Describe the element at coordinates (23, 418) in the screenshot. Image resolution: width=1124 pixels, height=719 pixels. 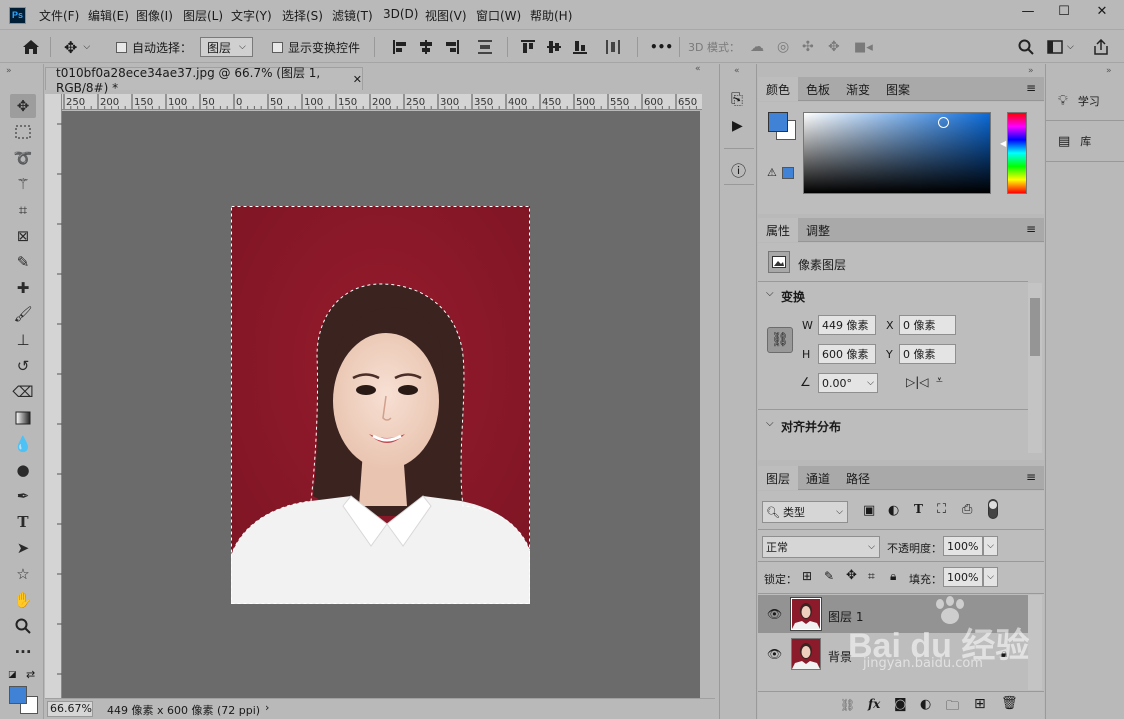
I see `gradient-tool-icon` at that location.